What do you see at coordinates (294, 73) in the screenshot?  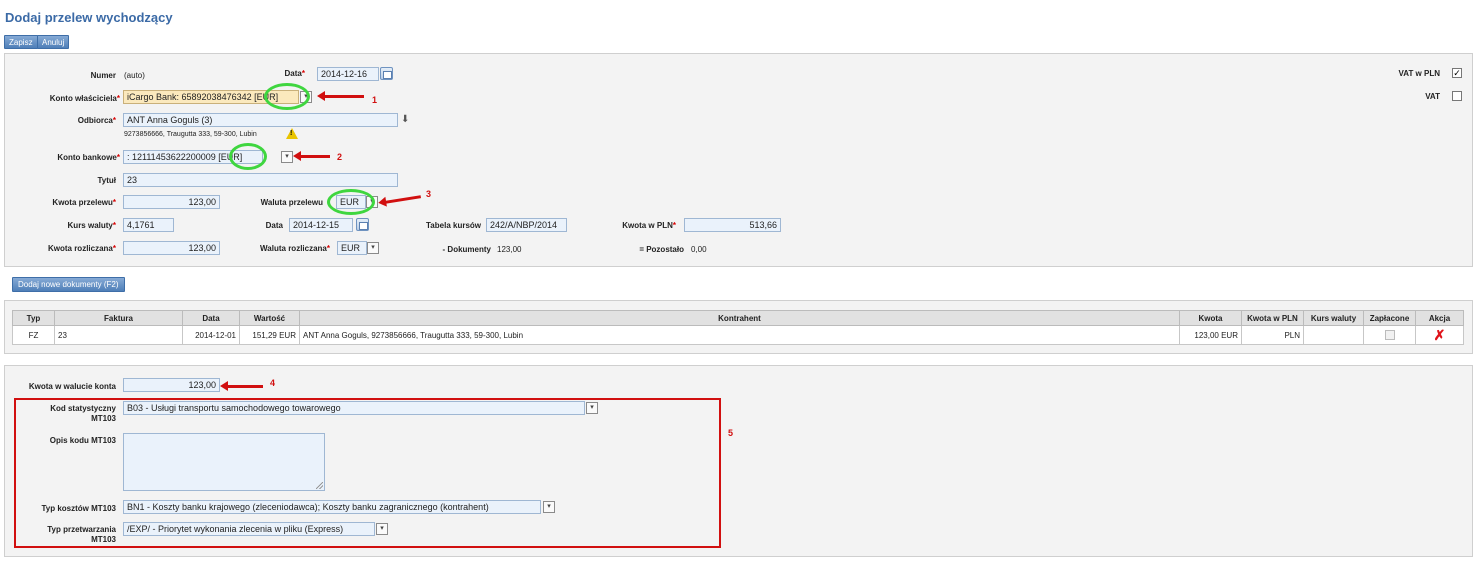 I see `data-label: Data*` at bounding box center [294, 73].